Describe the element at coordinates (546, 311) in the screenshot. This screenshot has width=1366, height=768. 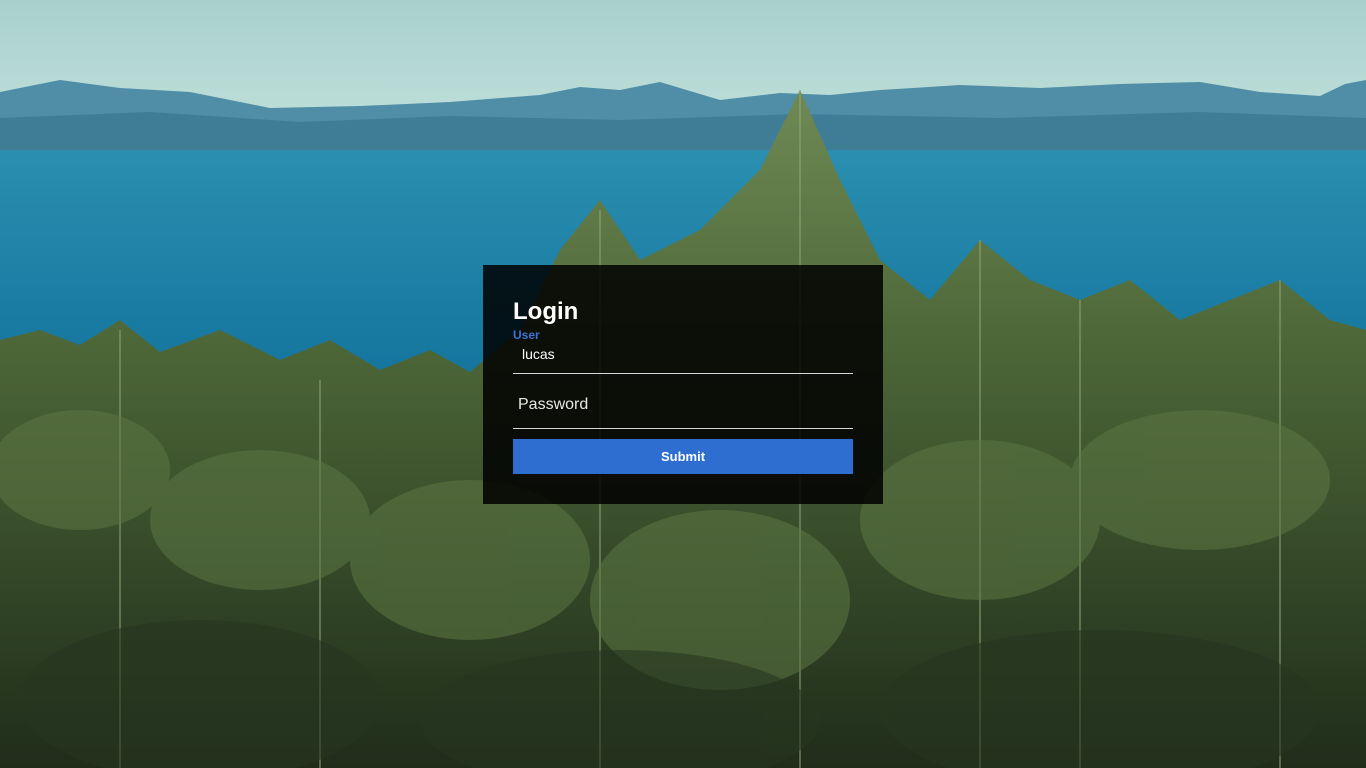
I see `login-title: Login` at that location.